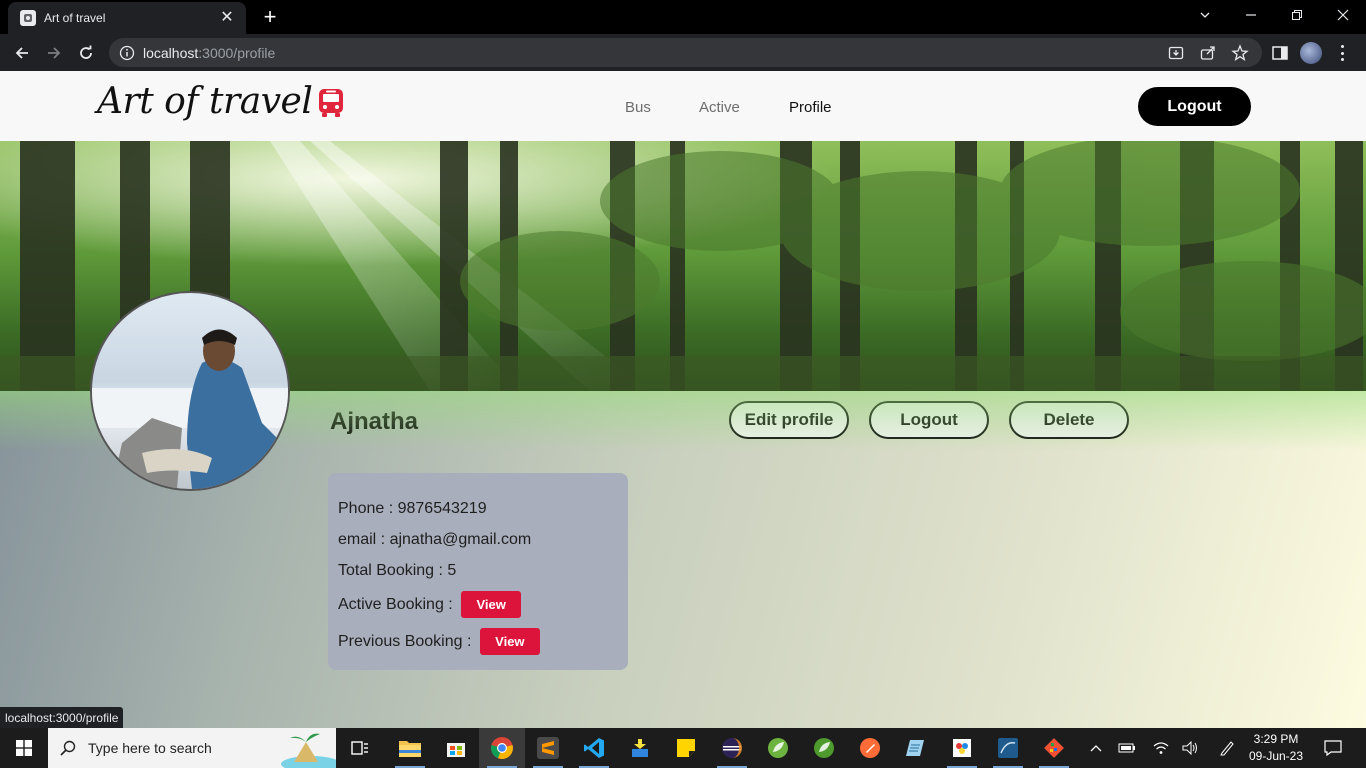  I want to click on vs-code-icon, so click(594, 748).